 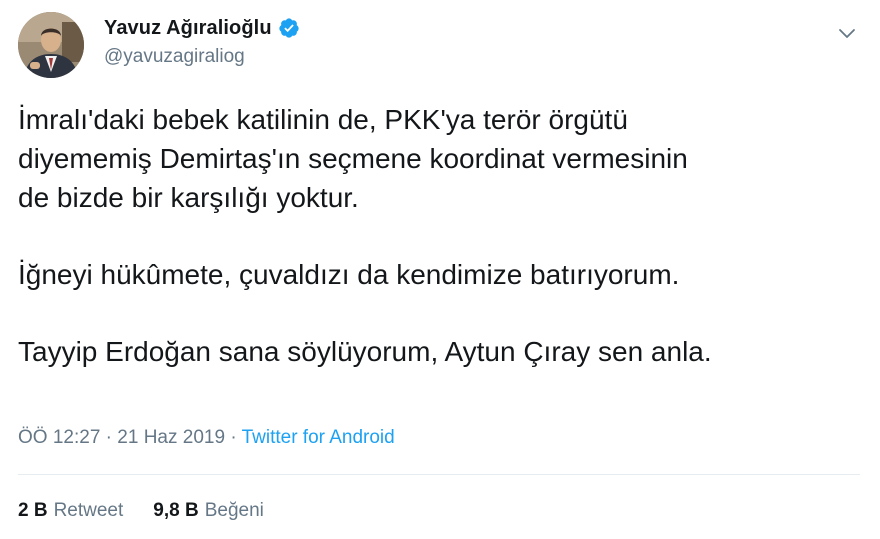 I want to click on name-row: Yavuz Ağıralioğlu, so click(x=202, y=28).